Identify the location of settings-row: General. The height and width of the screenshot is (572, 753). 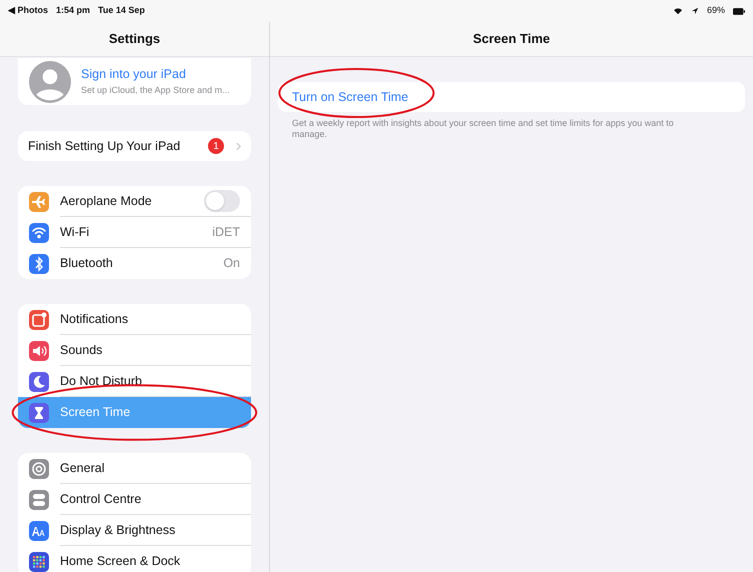
(134, 468).